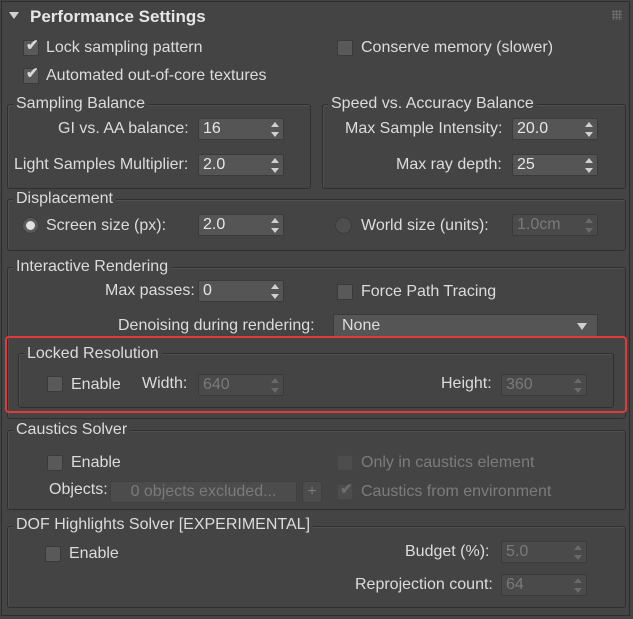 The width and height of the screenshot is (633, 619). I want to click on denoise-dropdown: None, so click(465, 326).